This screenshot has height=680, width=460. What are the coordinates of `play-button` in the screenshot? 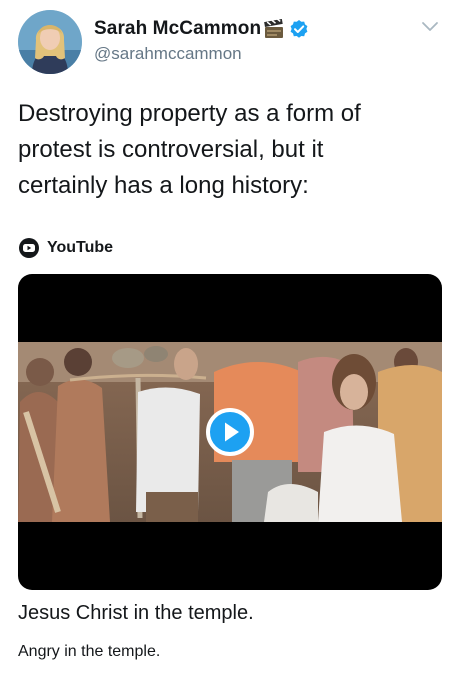 It's located at (230, 432).